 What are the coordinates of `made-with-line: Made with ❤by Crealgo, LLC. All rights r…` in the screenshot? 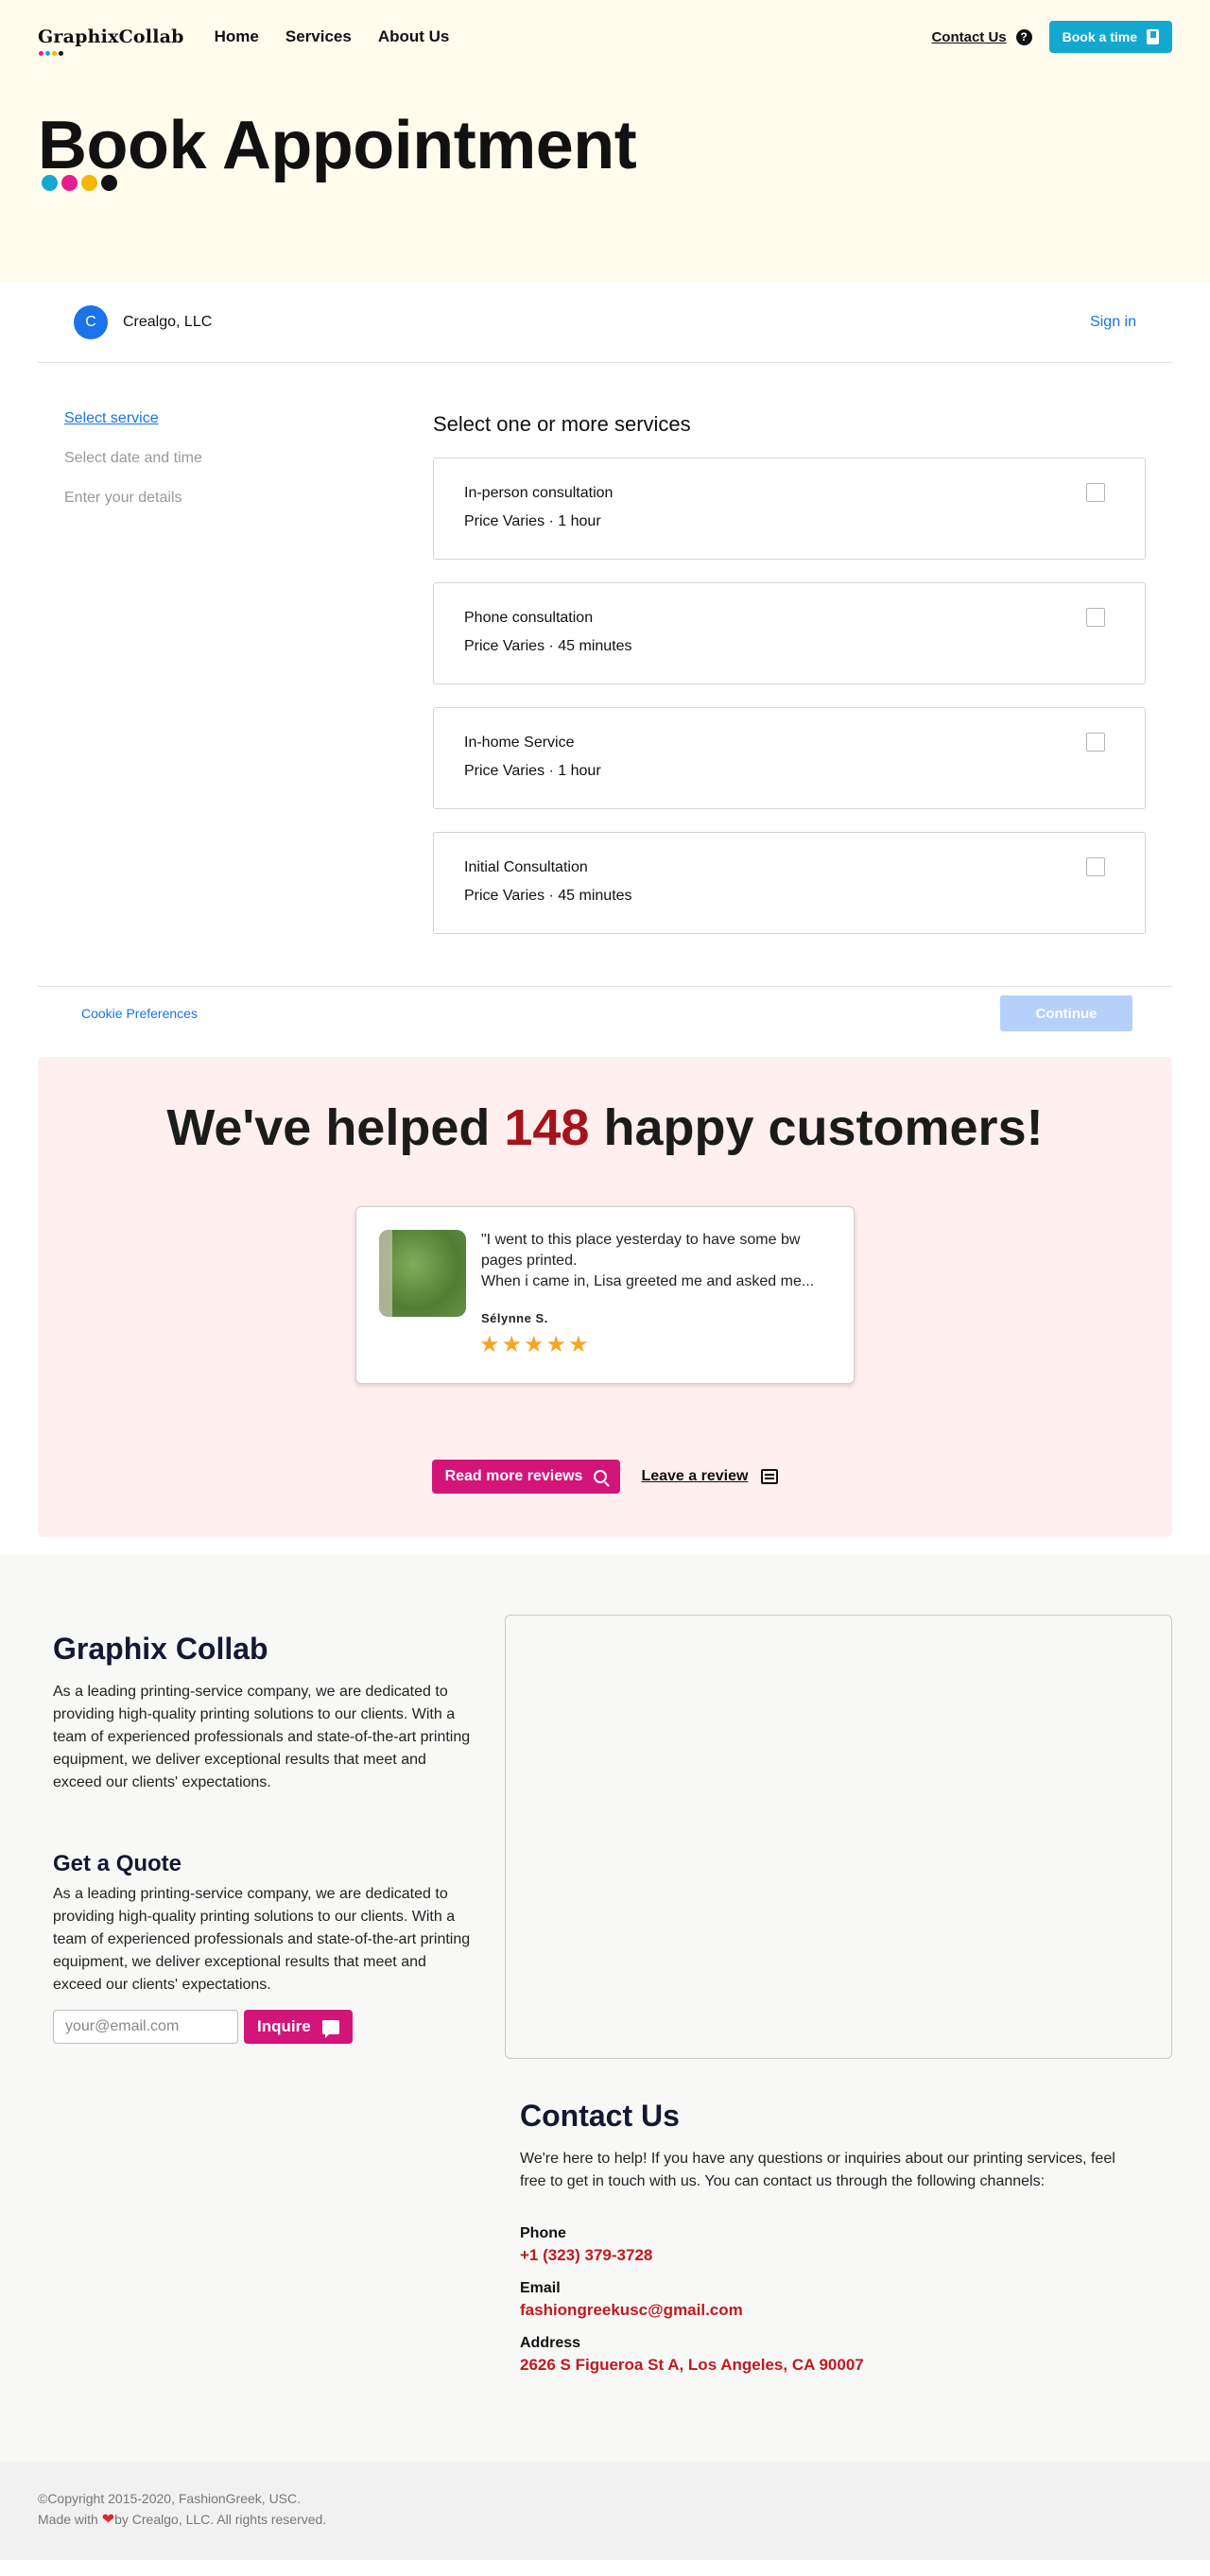 It's located at (605, 2520).